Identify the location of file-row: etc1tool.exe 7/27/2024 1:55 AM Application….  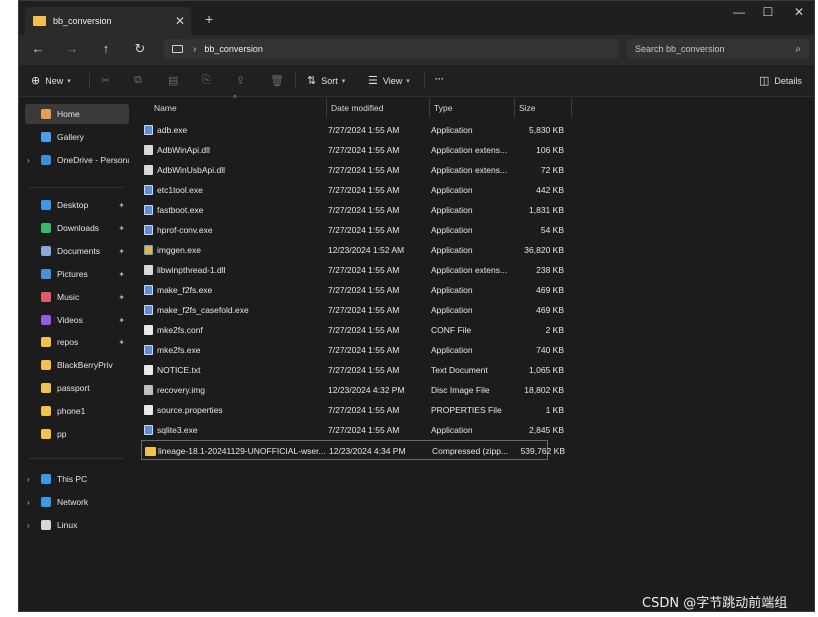
(352, 190).